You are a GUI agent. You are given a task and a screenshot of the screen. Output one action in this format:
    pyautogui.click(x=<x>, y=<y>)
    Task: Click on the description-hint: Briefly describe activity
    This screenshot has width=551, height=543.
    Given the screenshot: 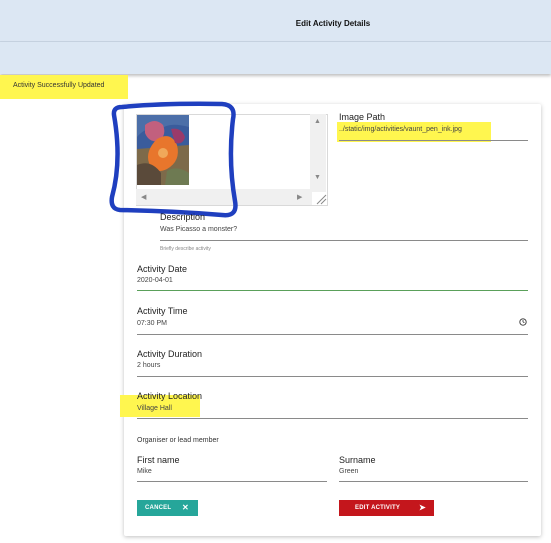 What is the action you would take?
    pyautogui.click(x=185, y=249)
    